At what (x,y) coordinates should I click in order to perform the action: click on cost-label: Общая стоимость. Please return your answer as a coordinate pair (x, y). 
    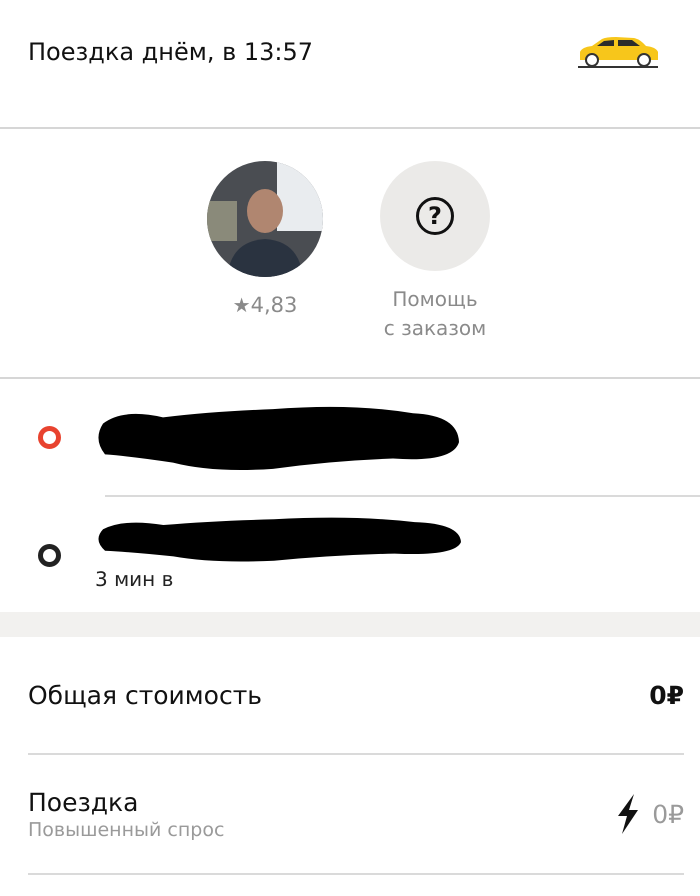
    Looking at the image, I should click on (145, 695).